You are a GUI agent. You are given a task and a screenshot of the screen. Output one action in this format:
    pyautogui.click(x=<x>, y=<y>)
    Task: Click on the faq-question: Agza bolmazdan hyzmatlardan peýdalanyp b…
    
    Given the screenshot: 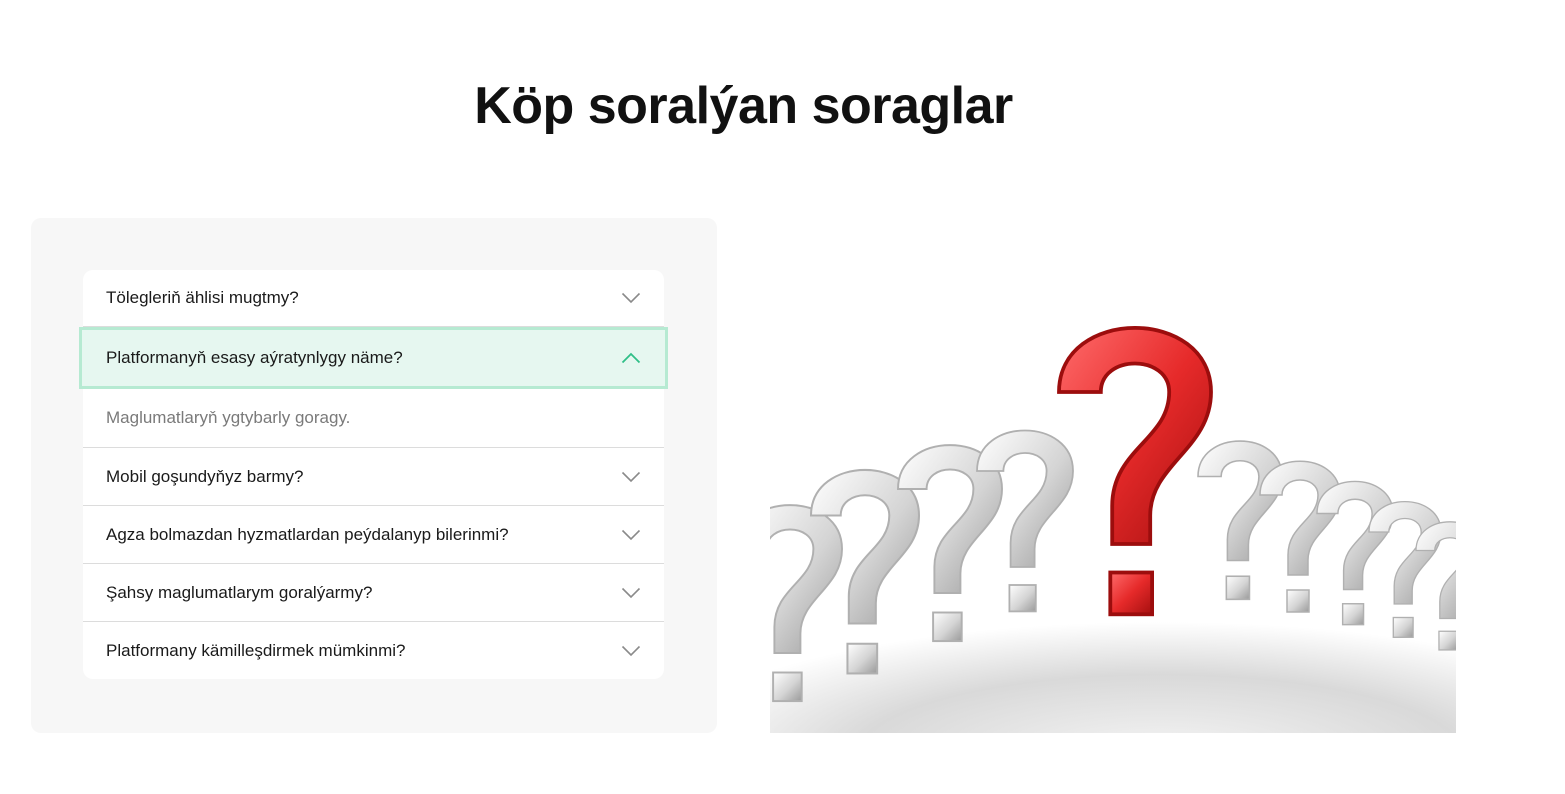 What is the action you would take?
    pyautogui.click(x=307, y=534)
    